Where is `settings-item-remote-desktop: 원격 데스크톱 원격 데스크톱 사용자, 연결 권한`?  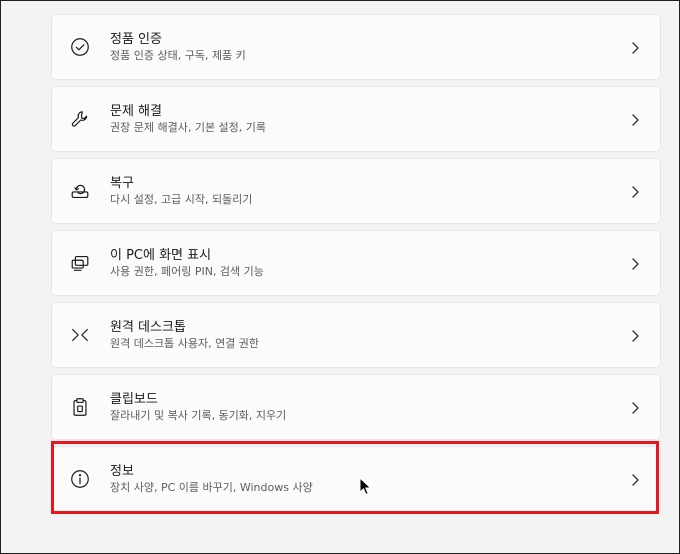 settings-item-remote-desktop: 원격 데스크톱 원격 데스크톱 사용자, 연결 권한 is located at coordinates (356, 335).